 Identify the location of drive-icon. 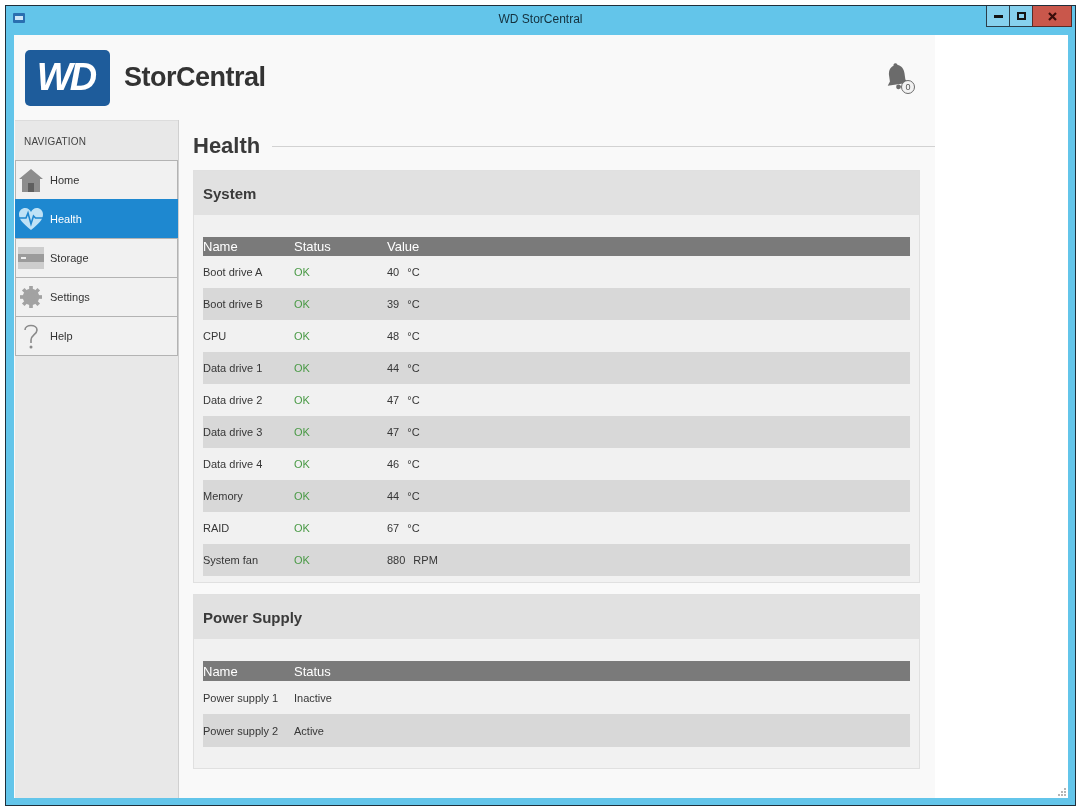
(31, 258).